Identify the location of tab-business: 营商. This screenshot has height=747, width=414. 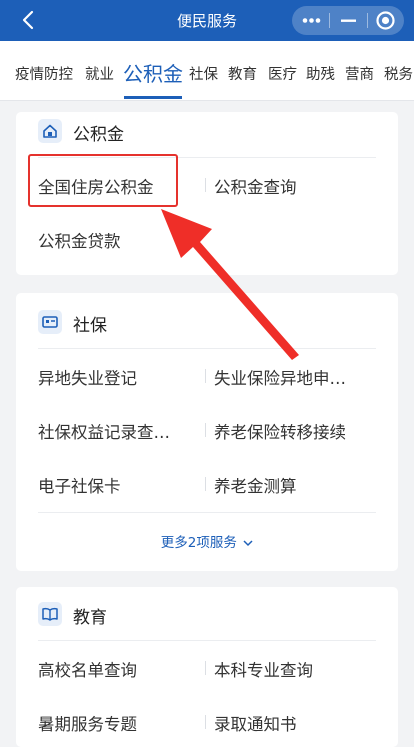
(359, 73).